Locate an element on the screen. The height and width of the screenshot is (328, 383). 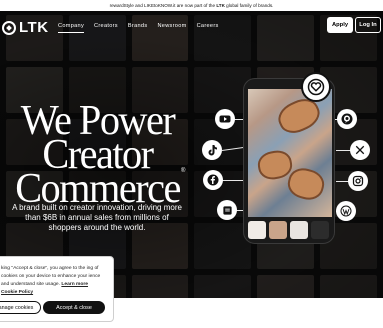
facebook-icon is located at coordinates (213, 180).